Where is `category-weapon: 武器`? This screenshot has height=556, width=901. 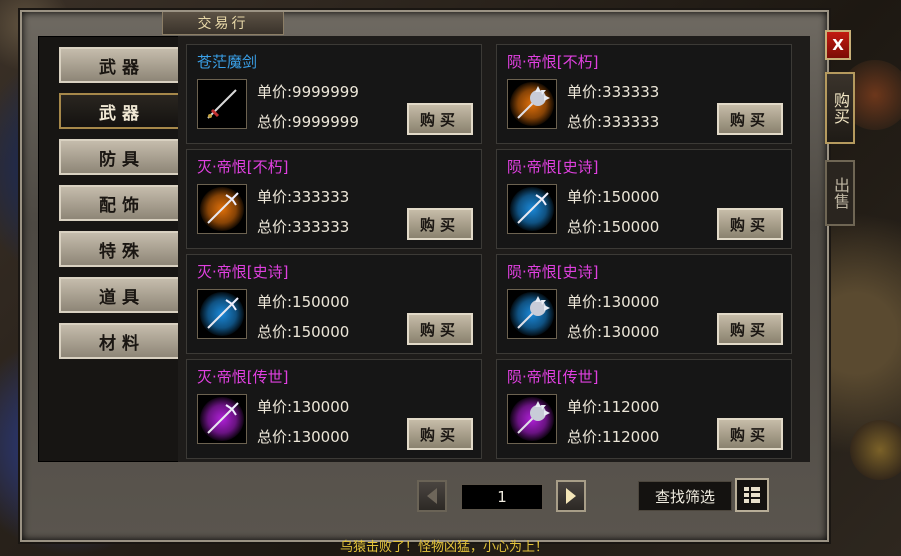 category-weapon: 武器 is located at coordinates (122, 65).